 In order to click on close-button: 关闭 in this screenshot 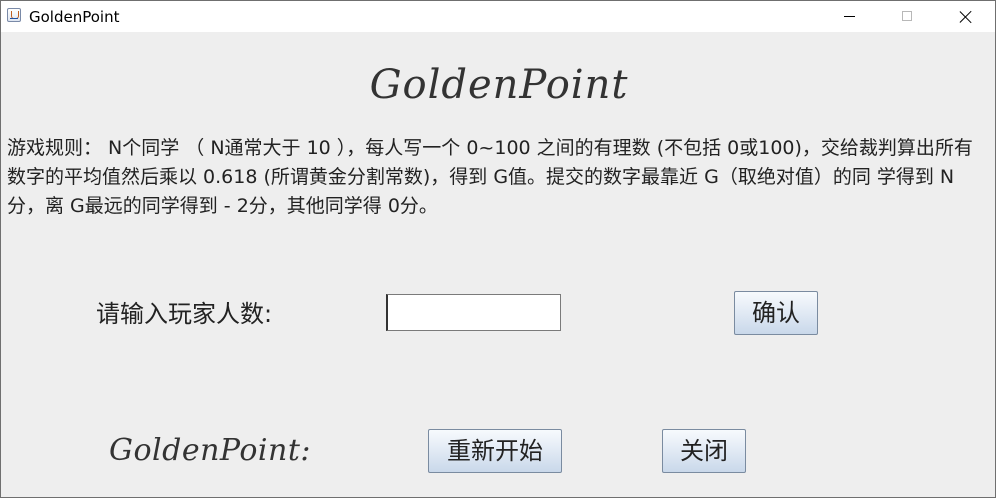, I will do `click(704, 451)`.